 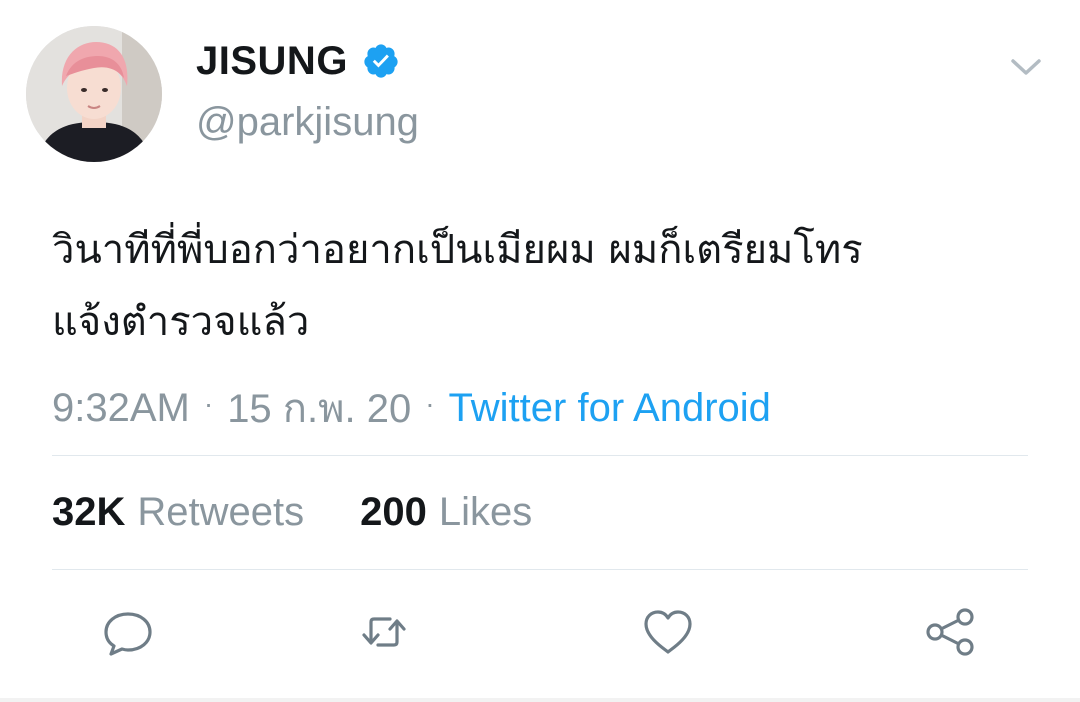 I want to click on user-handle: @parkjisung, so click(x=307, y=122).